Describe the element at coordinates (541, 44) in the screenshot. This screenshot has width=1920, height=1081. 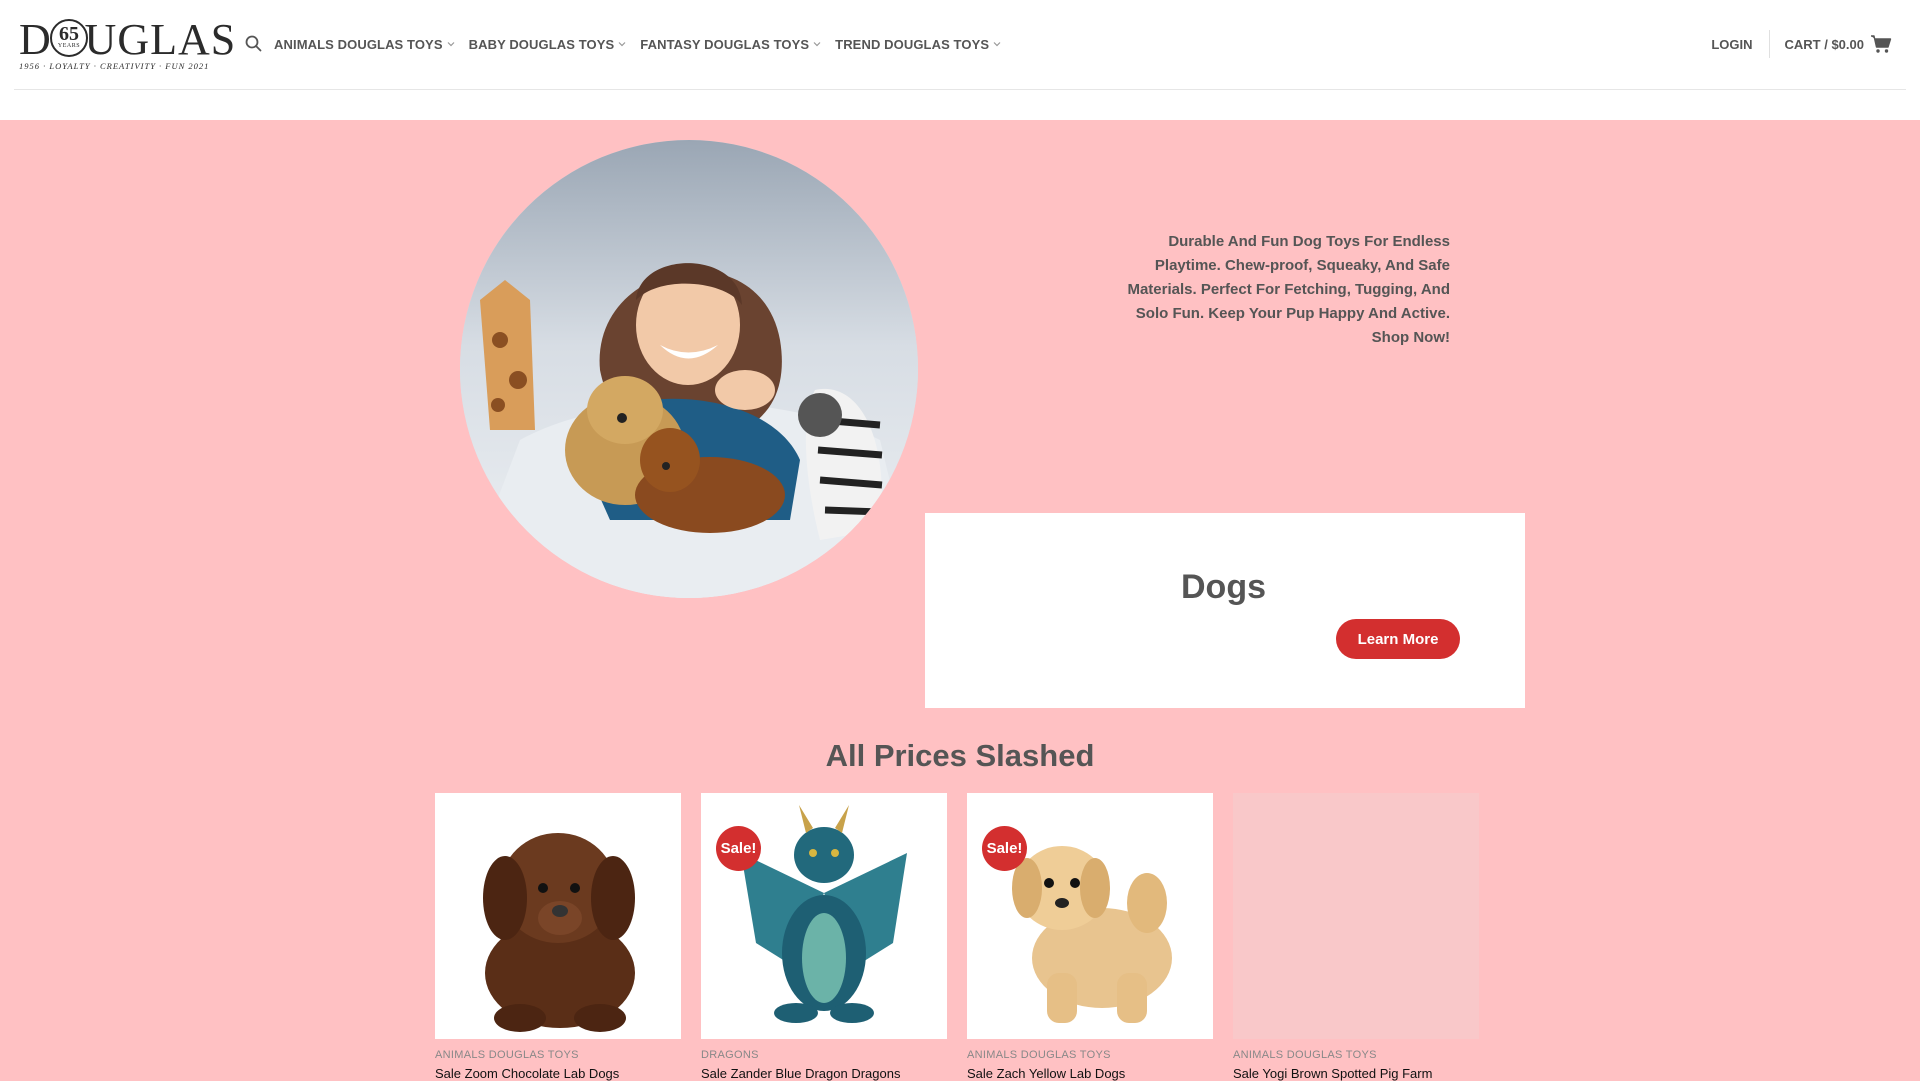
I see `nav-item-label: BABY DOUGLAS TOYS` at that location.